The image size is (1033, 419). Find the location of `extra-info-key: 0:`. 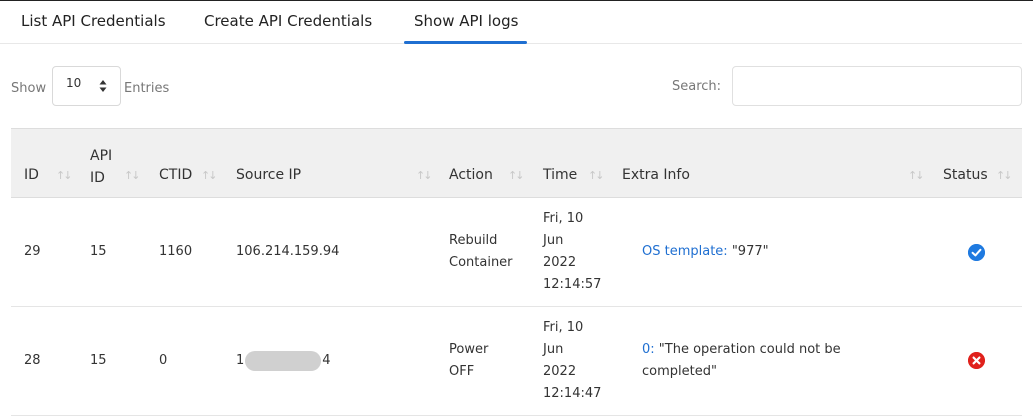

extra-info-key: 0: is located at coordinates (648, 349).